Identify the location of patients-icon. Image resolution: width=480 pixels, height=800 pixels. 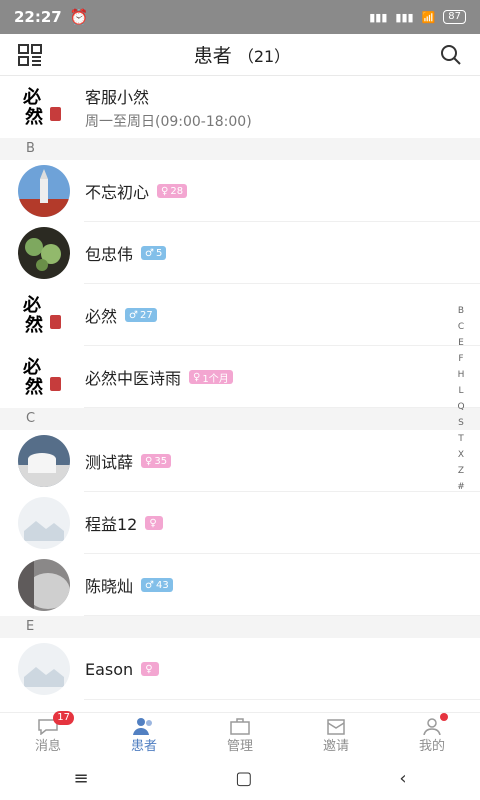
(142, 726).